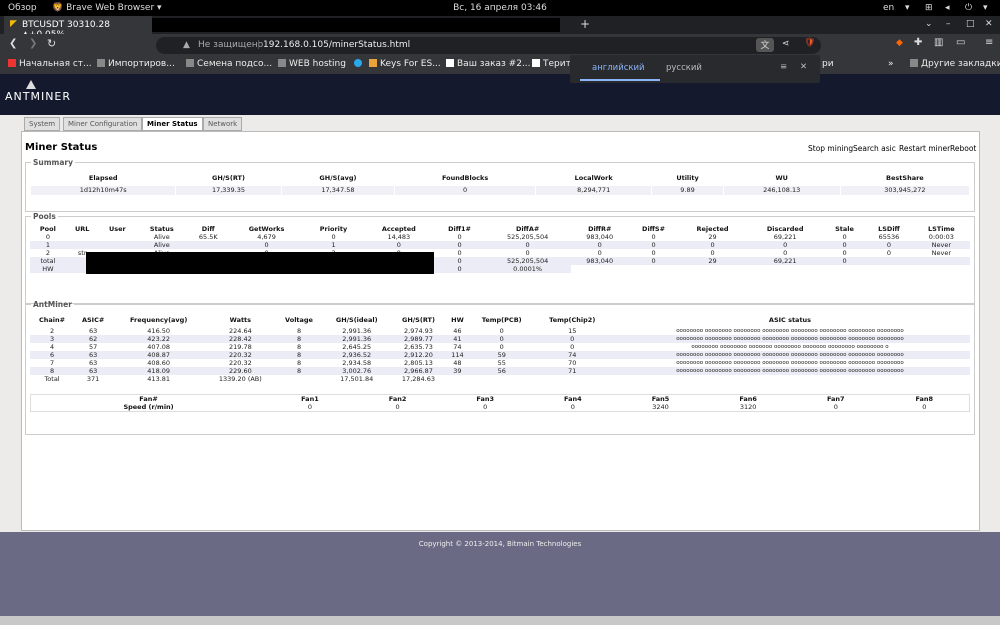  Describe the element at coordinates (918, 42) in the screenshot. I see `extensions-puzzle-icon: ✚` at that location.